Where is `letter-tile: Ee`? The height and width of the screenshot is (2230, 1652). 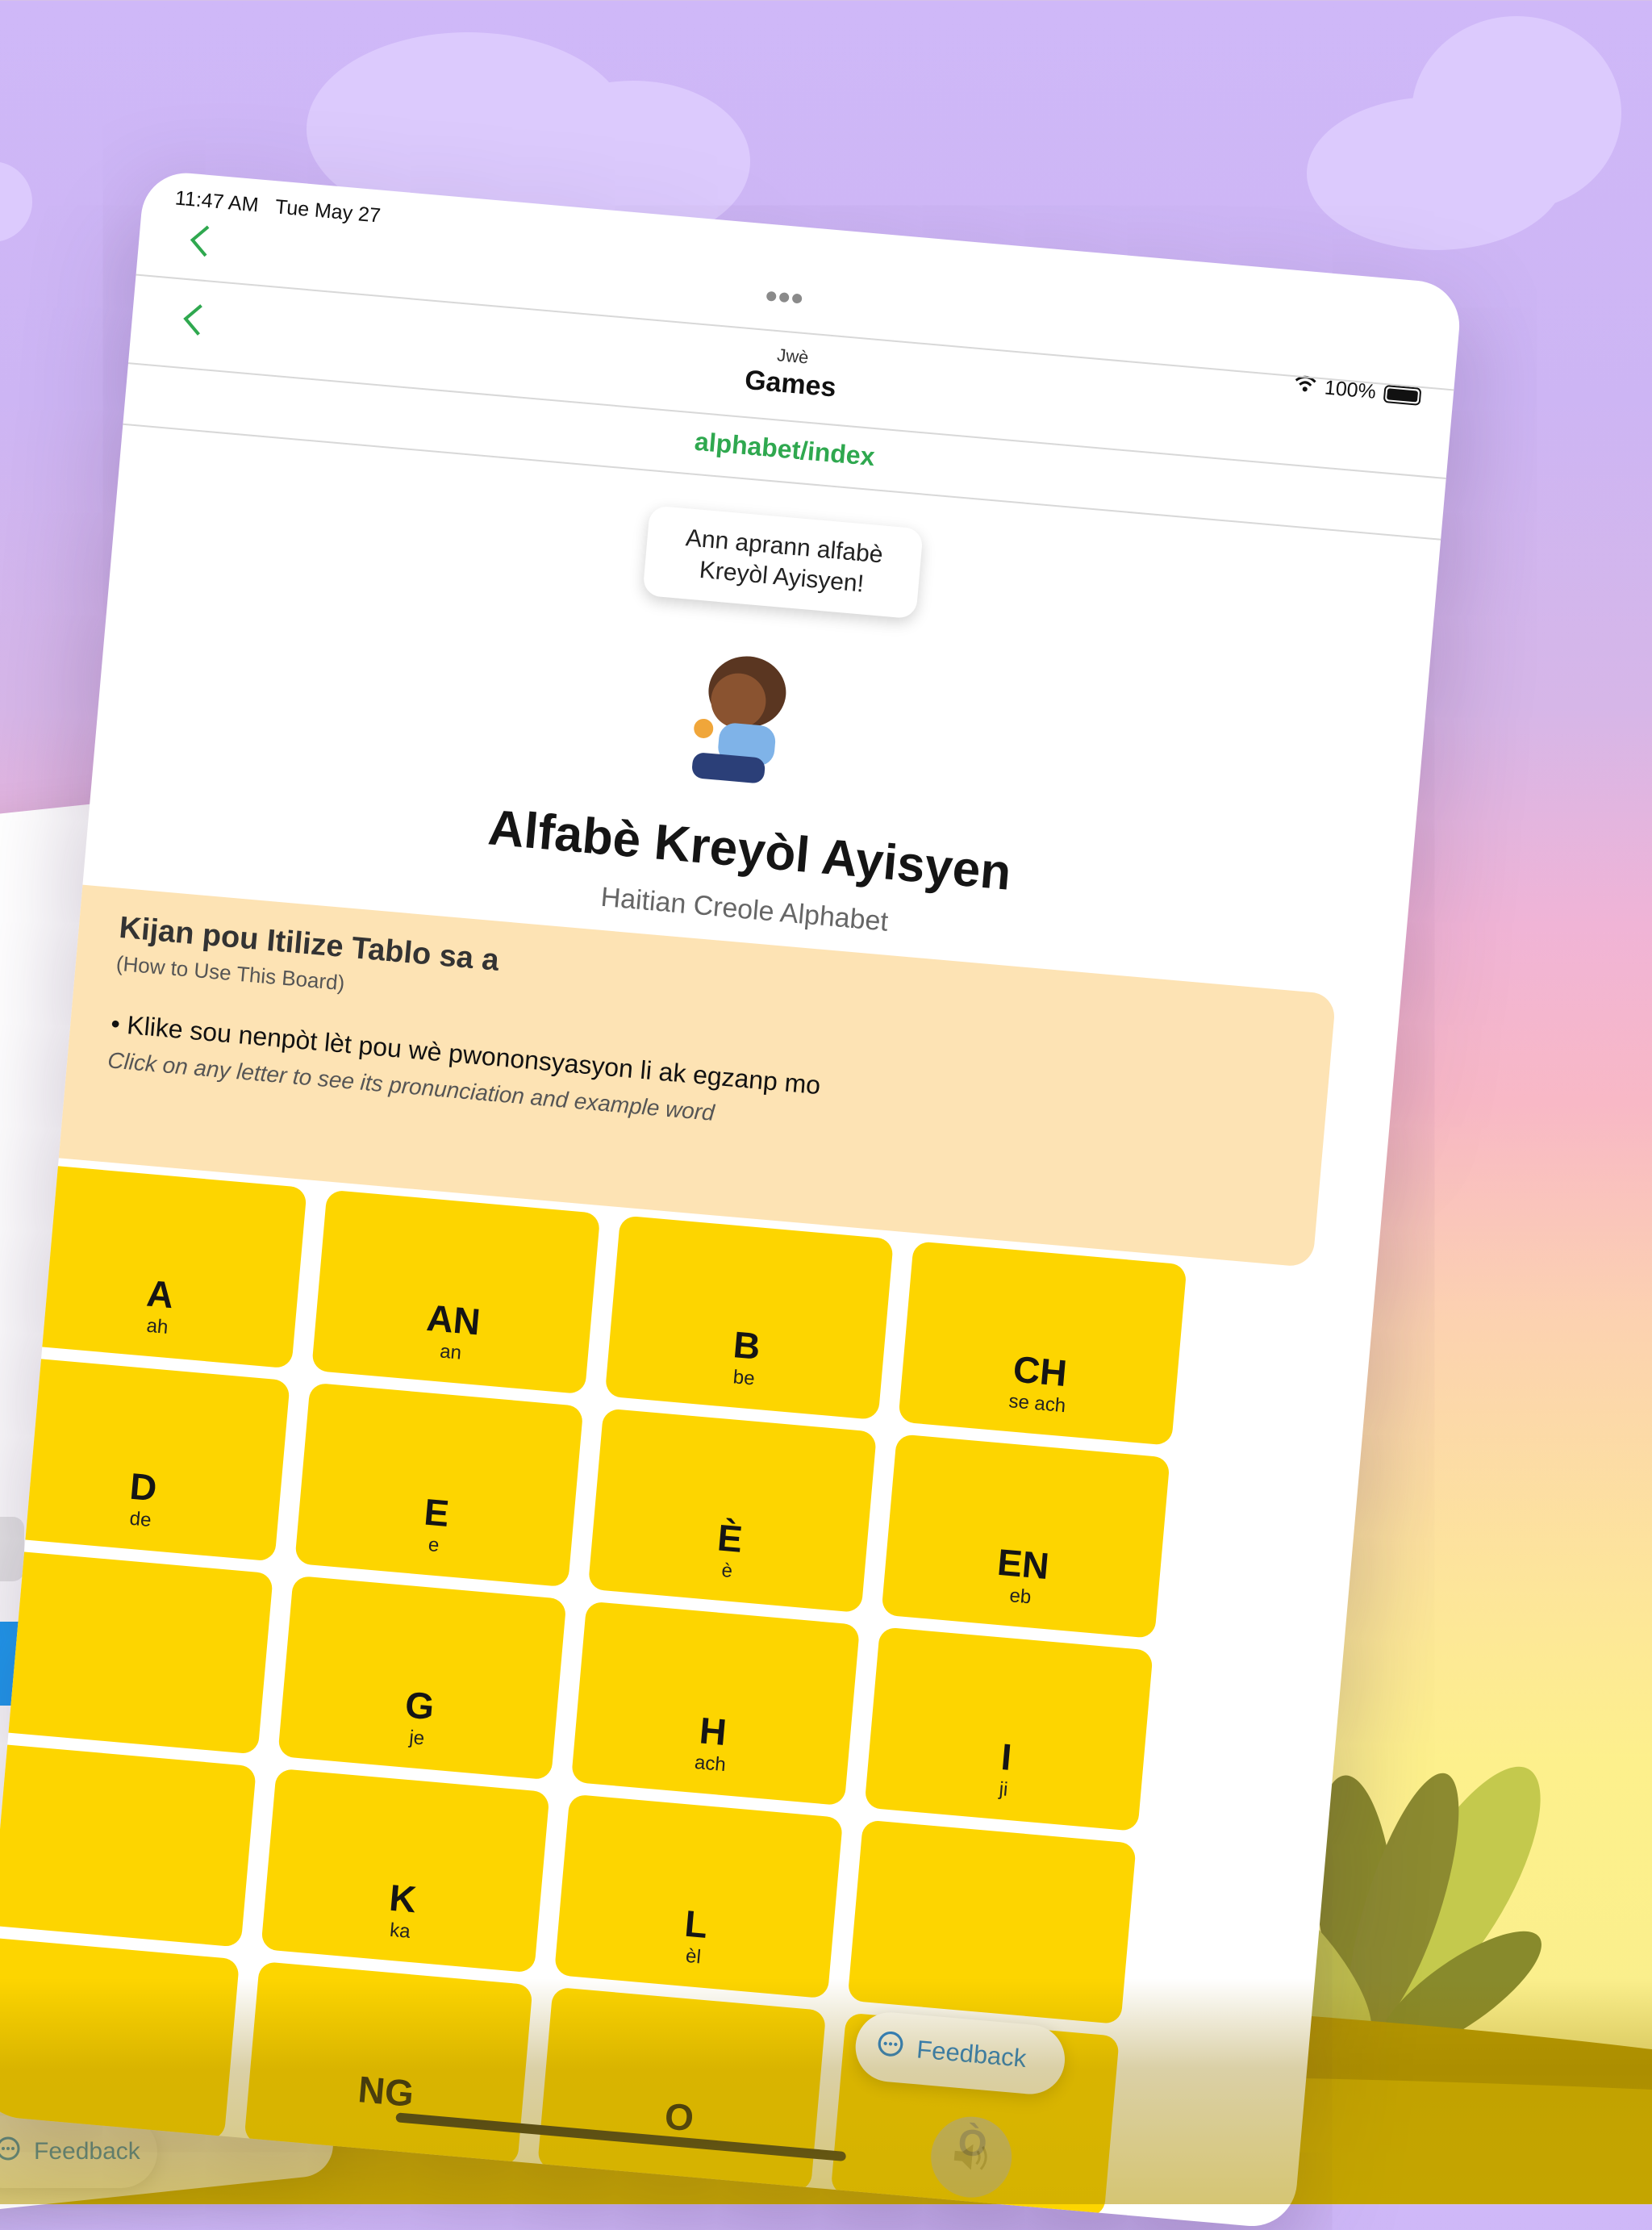 letter-tile: Ee is located at coordinates (439, 1485).